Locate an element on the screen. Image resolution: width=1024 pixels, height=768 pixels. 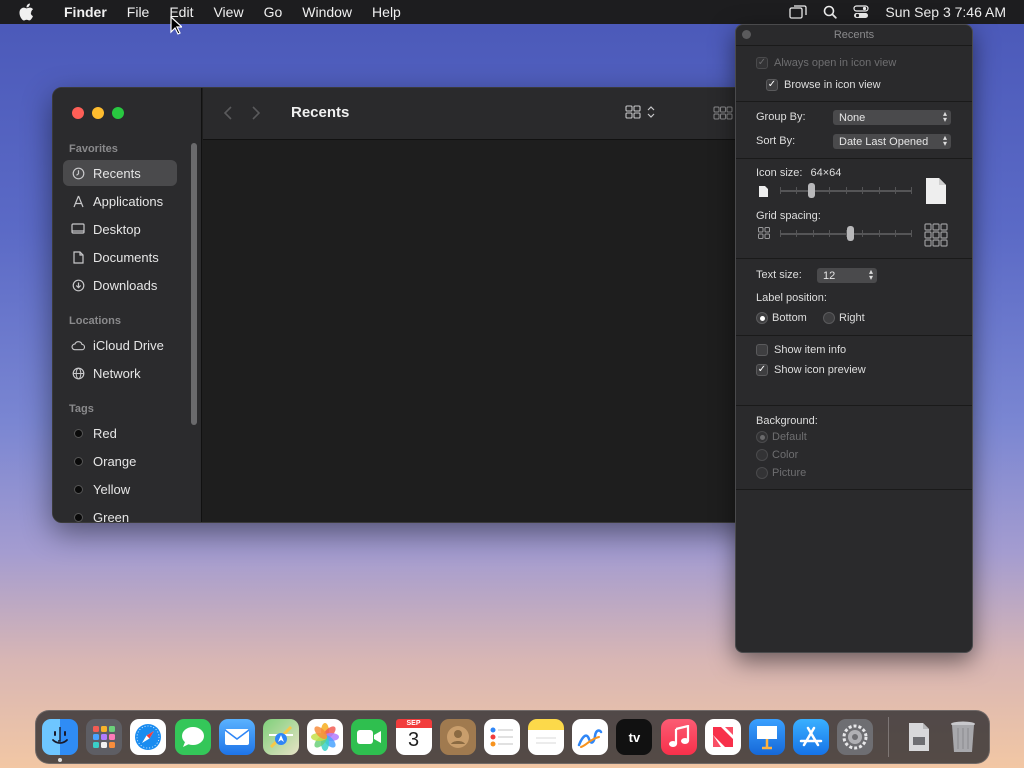
calendar-day: 3 is located at coordinates (413, 740).